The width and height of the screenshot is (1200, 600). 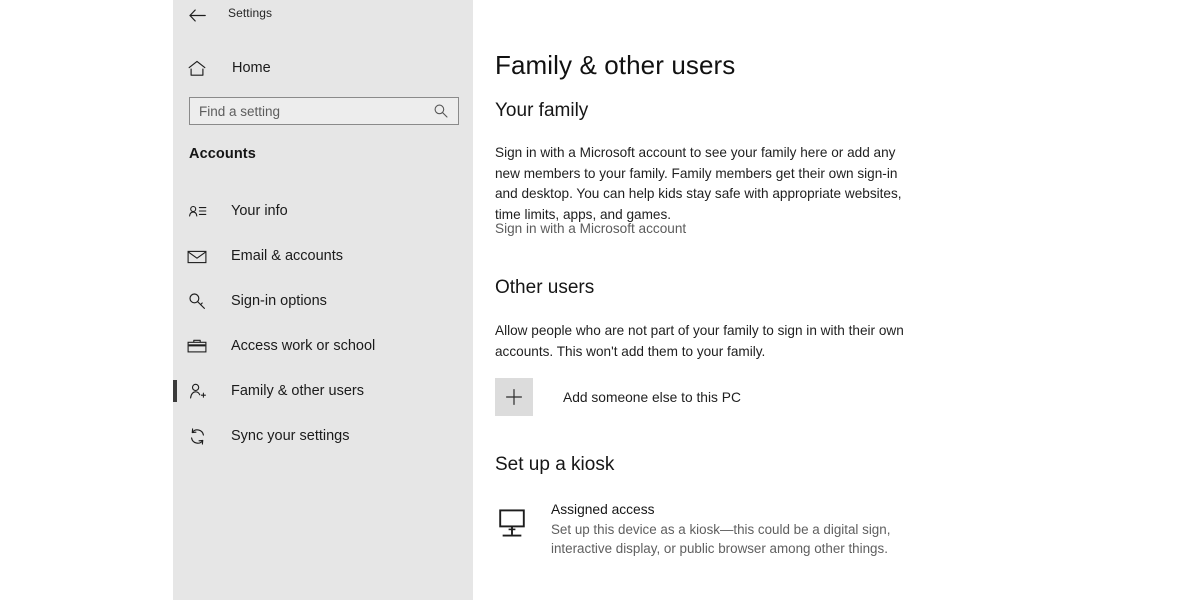 What do you see at coordinates (251, 68) in the screenshot?
I see `sidebar-item-home-label: Home` at bounding box center [251, 68].